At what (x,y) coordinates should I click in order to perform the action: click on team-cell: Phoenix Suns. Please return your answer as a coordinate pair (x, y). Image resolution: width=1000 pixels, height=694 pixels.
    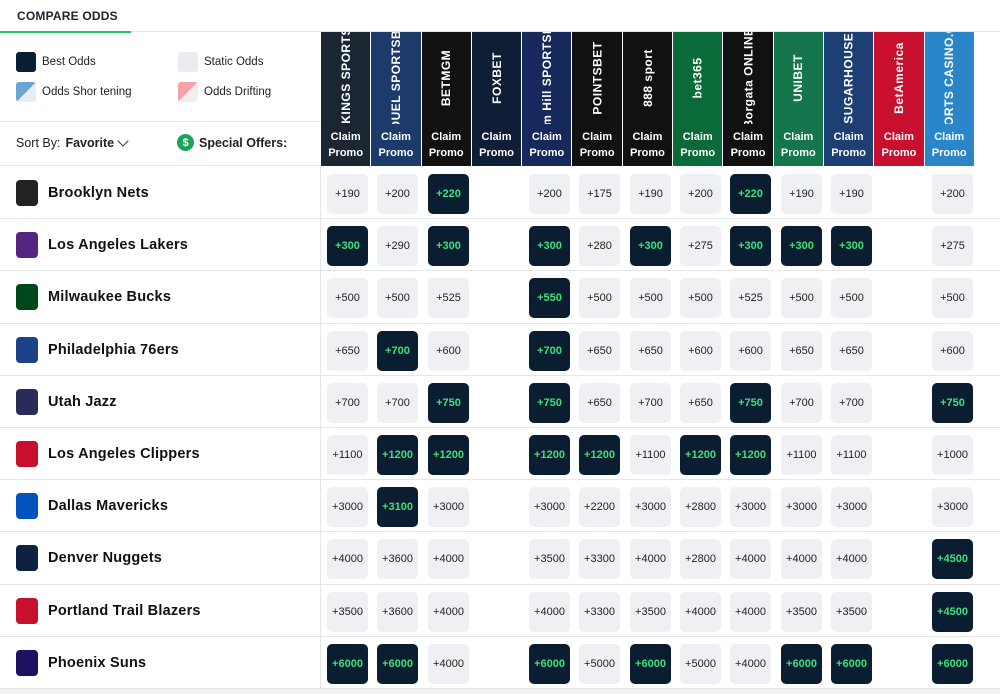
    Looking at the image, I should click on (160, 662).